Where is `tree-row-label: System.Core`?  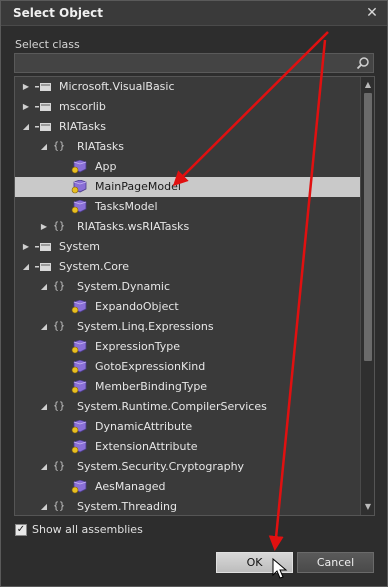 tree-row-label: System.Core is located at coordinates (94, 266).